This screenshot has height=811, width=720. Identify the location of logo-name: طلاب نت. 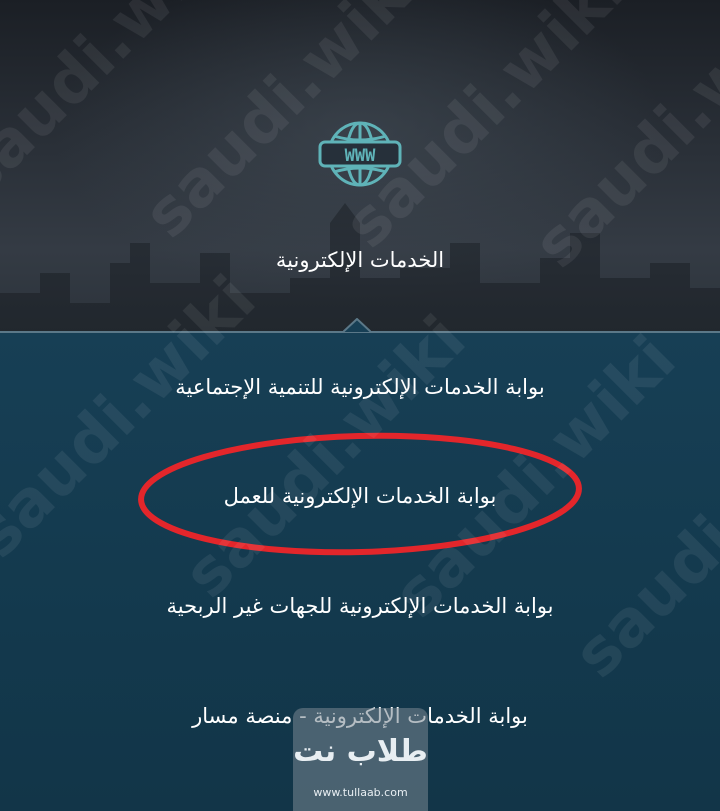
(360, 751).